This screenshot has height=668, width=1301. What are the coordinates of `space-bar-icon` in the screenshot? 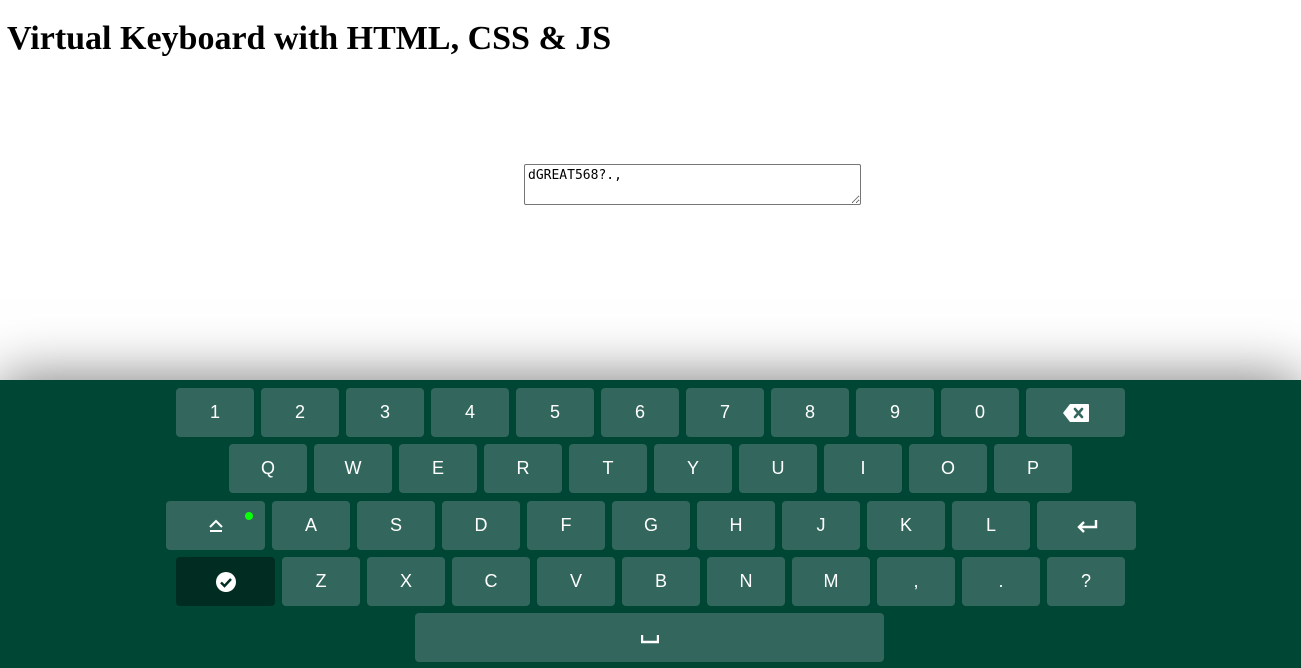 It's located at (649, 638).